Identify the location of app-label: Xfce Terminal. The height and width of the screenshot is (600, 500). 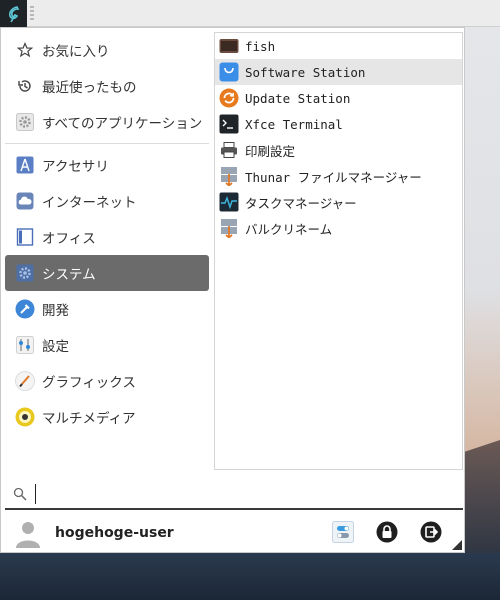
(294, 124).